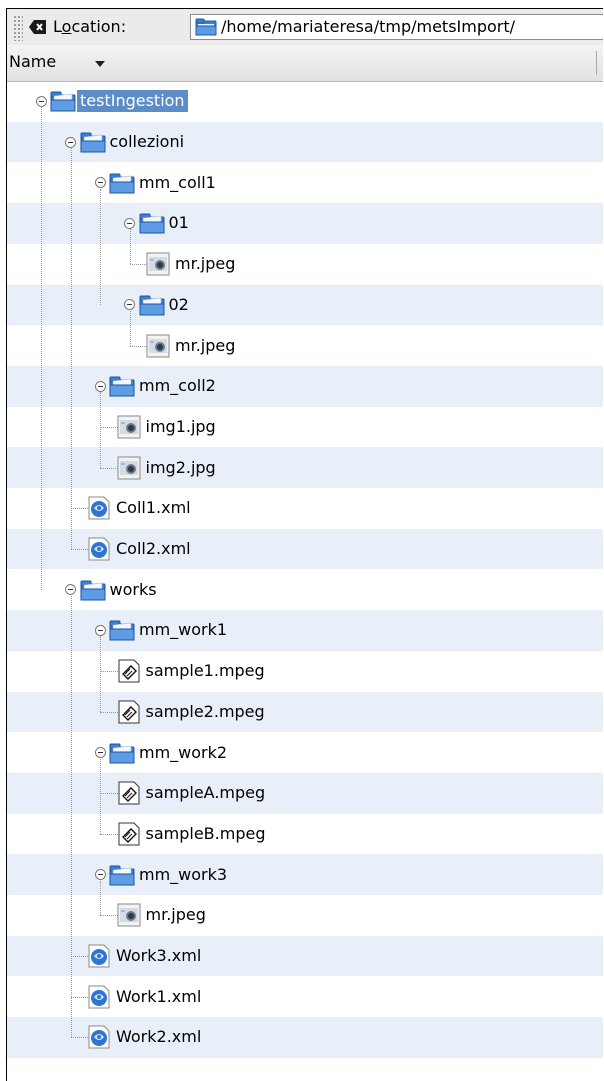 The width and height of the screenshot is (604, 1081). Describe the element at coordinates (305, 671) in the screenshot. I see `tree-row-sample1-mpeg: sample1.mpeg` at that location.